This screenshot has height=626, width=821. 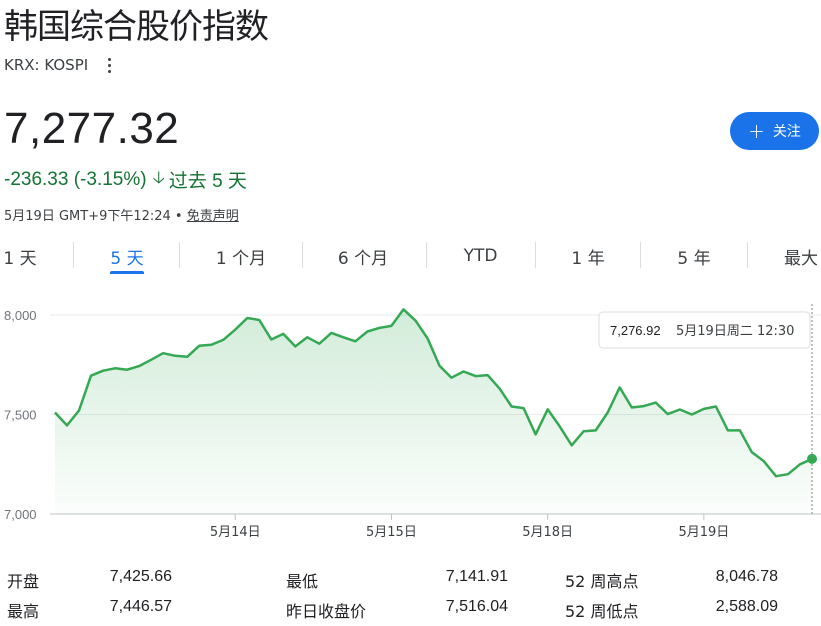 I want to click on tab-1-day: 1 天, so click(x=20, y=256).